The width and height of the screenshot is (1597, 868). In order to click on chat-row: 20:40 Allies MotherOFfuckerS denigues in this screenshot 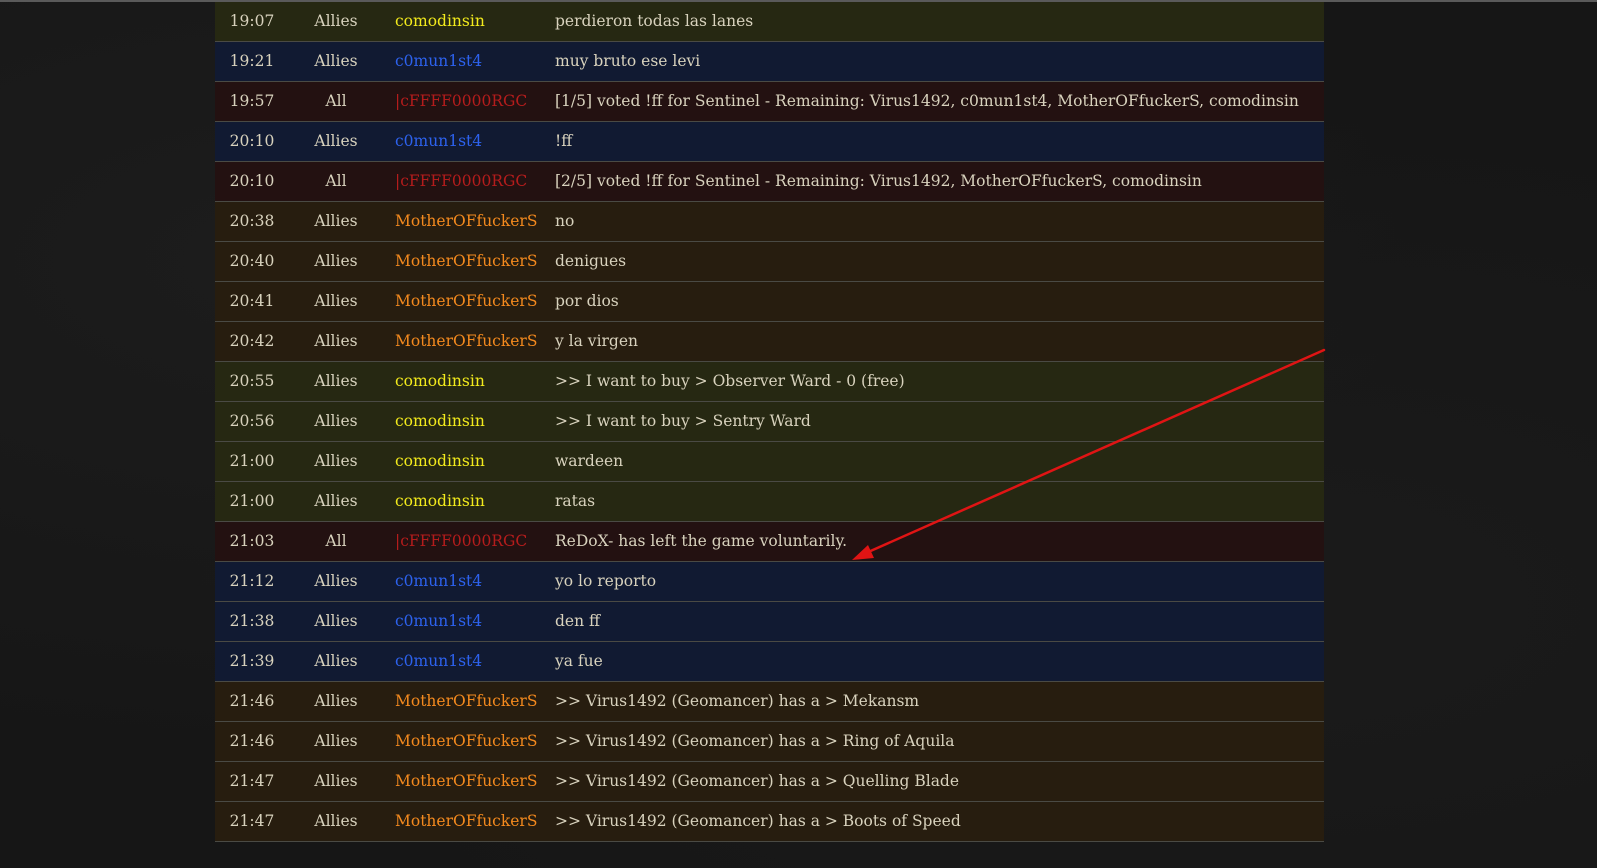, I will do `click(769, 262)`.